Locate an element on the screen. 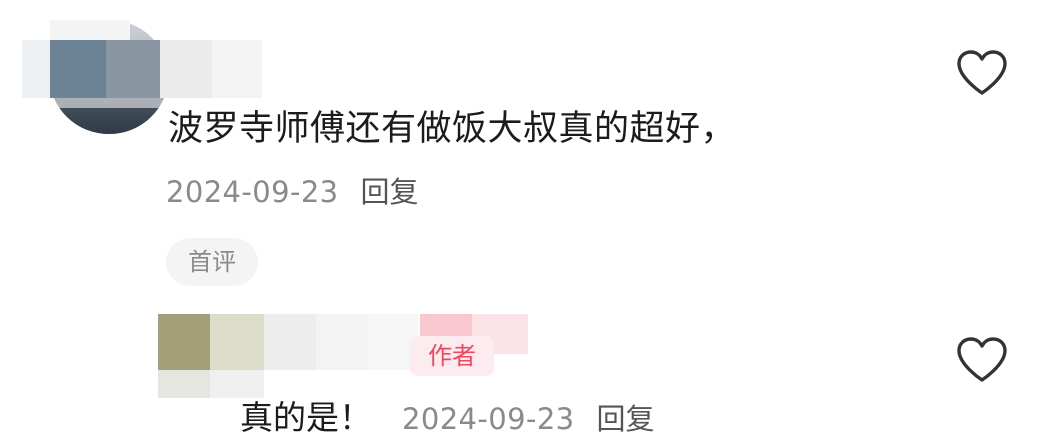  comment-text: 真的是！ is located at coordinates (306, 417).